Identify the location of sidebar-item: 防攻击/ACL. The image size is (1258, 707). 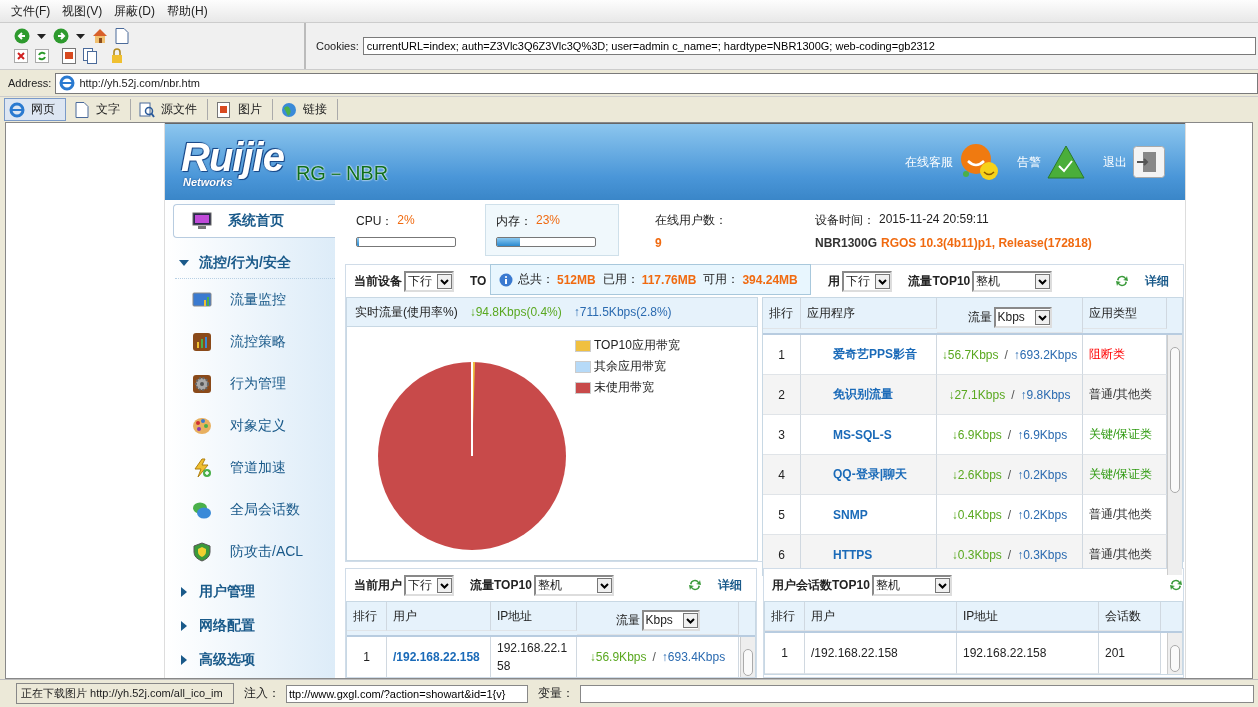
(250, 552).